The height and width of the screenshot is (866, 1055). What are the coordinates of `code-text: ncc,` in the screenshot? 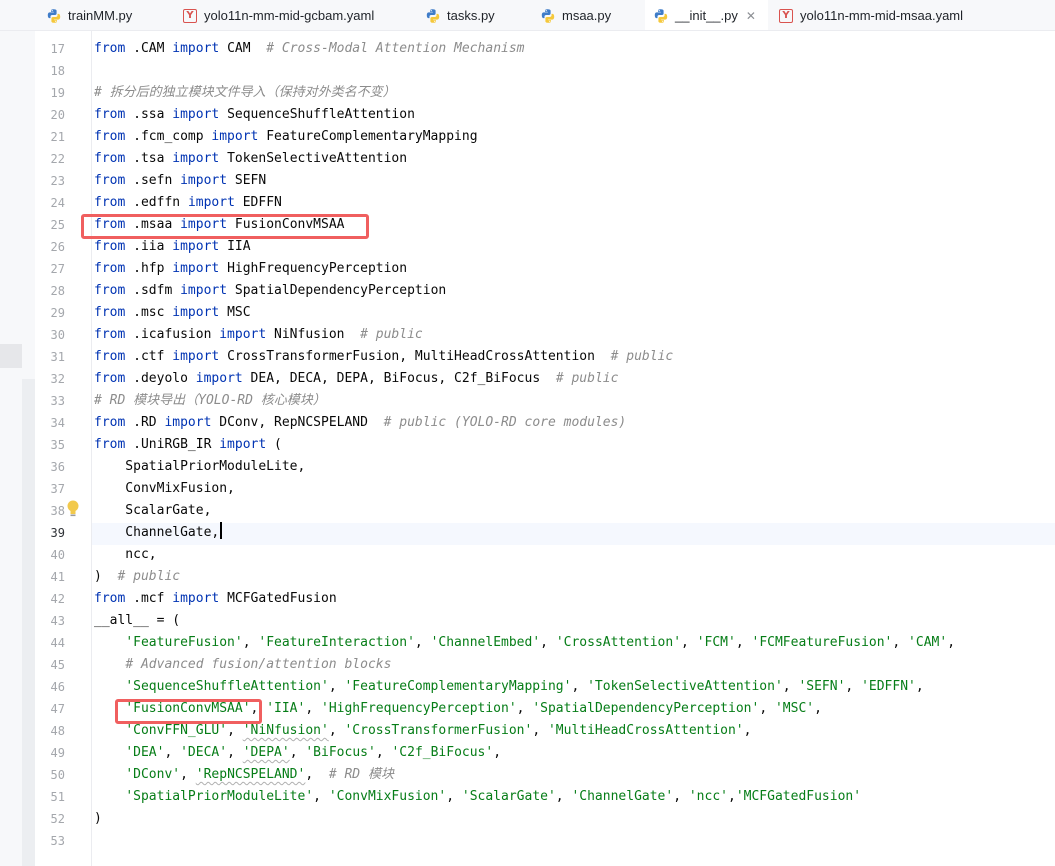 It's located at (125, 554).